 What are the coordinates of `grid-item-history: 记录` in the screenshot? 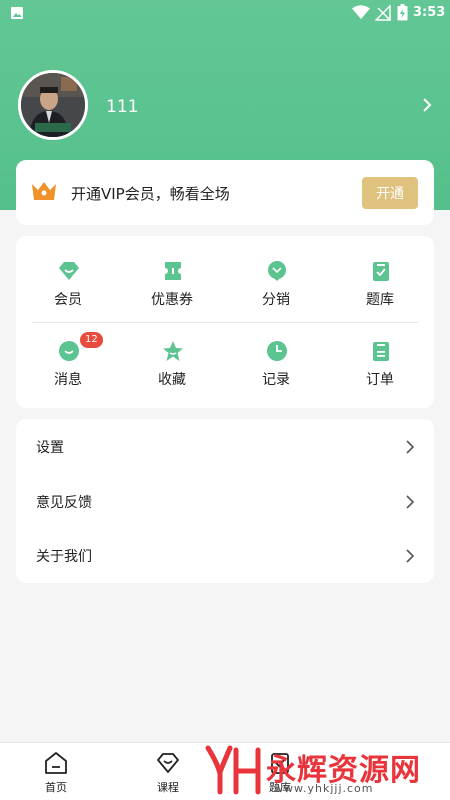 It's located at (276, 364).